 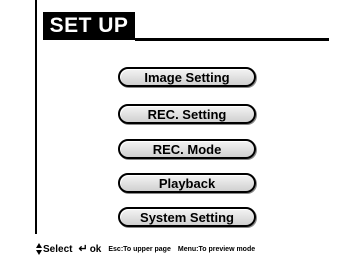 I want to click on select-hint: Select, so click(x=58, y=249).